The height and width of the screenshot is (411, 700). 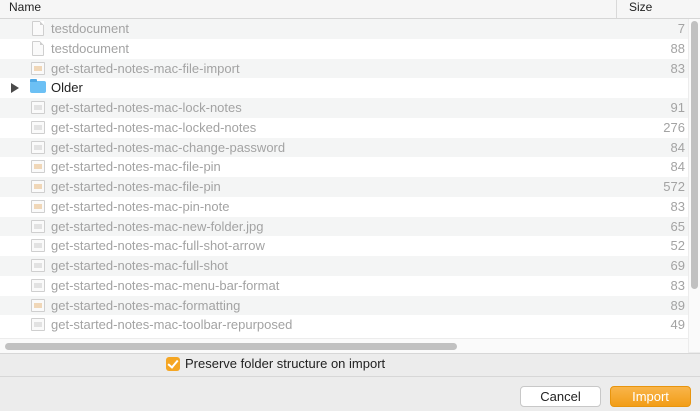 I want to click on folder-icon, so click(x=38, y=86).